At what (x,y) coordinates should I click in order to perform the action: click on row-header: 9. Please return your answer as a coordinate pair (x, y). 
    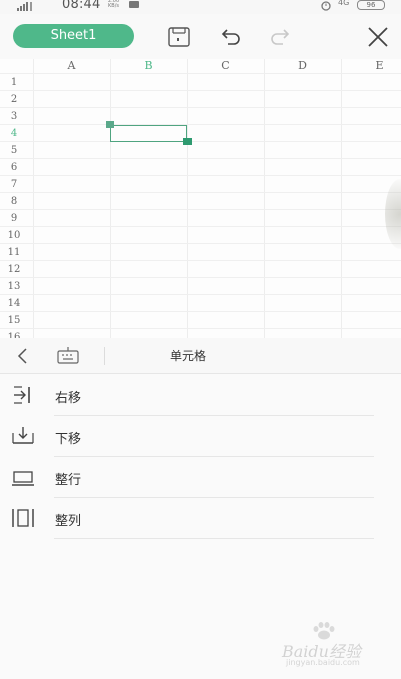
    Looking at the image, I should click on (14, 218).